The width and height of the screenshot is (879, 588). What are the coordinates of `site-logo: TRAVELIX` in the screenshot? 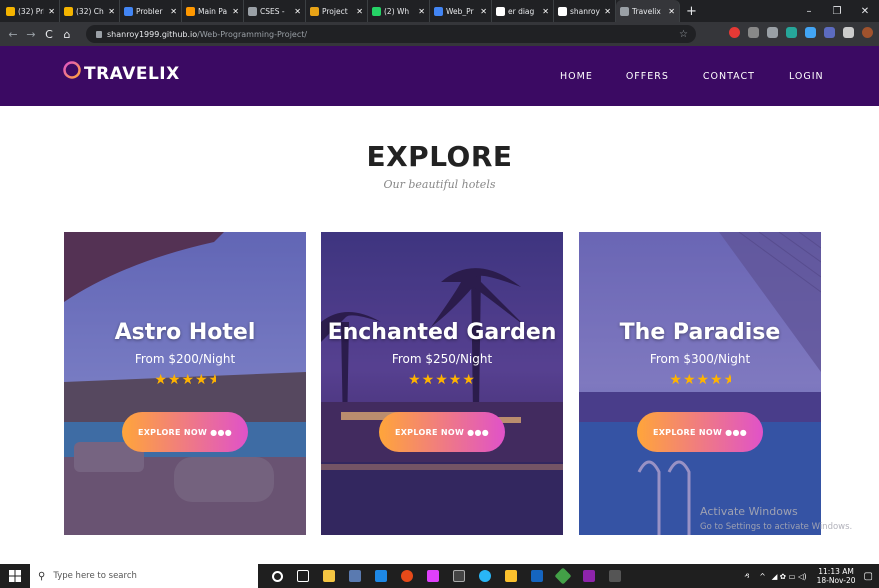 It's located at (121, 74).